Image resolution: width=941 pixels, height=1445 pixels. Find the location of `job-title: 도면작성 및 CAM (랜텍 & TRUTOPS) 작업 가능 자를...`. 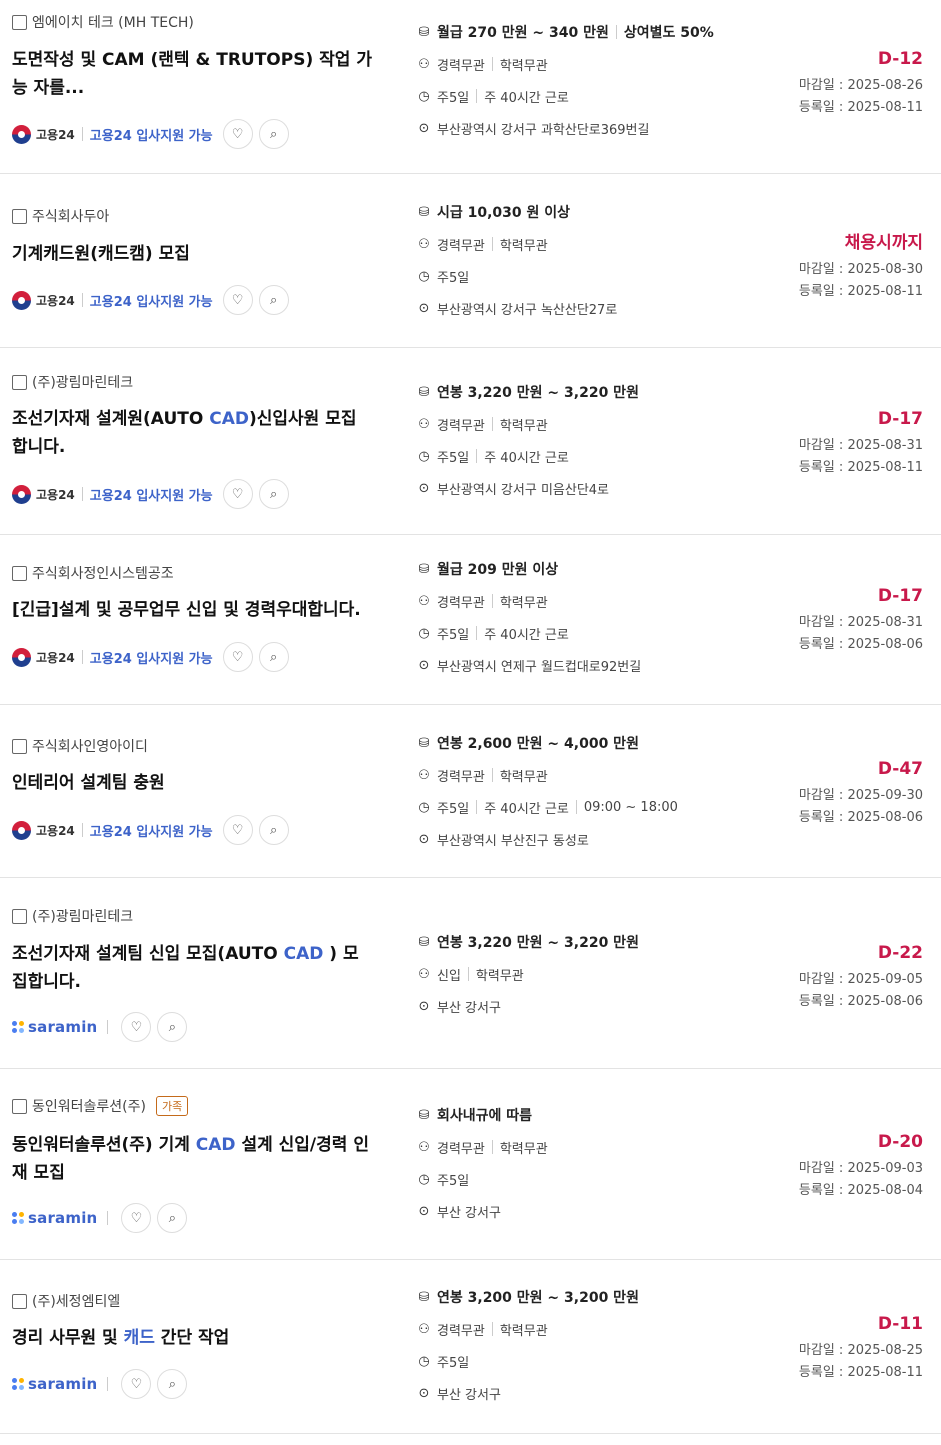

job-title: 도면작성 및 CAM (랜텍 & TRUTOPS) 작업 가능 자를... is located at coordinates (192, 74).